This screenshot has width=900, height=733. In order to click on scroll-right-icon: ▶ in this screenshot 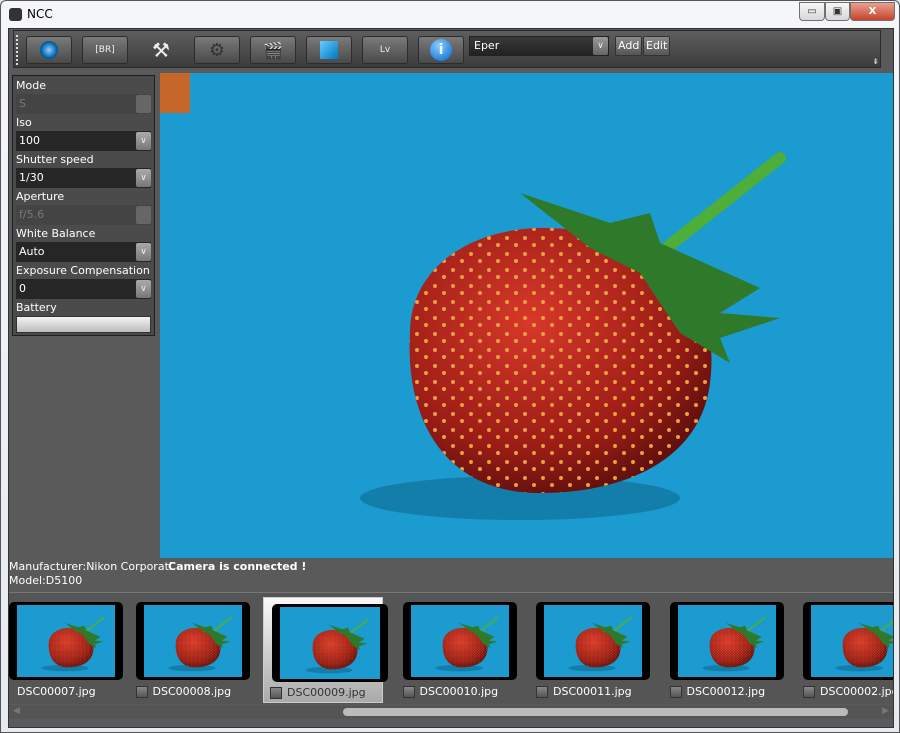, I will do `click(885, 711)`.